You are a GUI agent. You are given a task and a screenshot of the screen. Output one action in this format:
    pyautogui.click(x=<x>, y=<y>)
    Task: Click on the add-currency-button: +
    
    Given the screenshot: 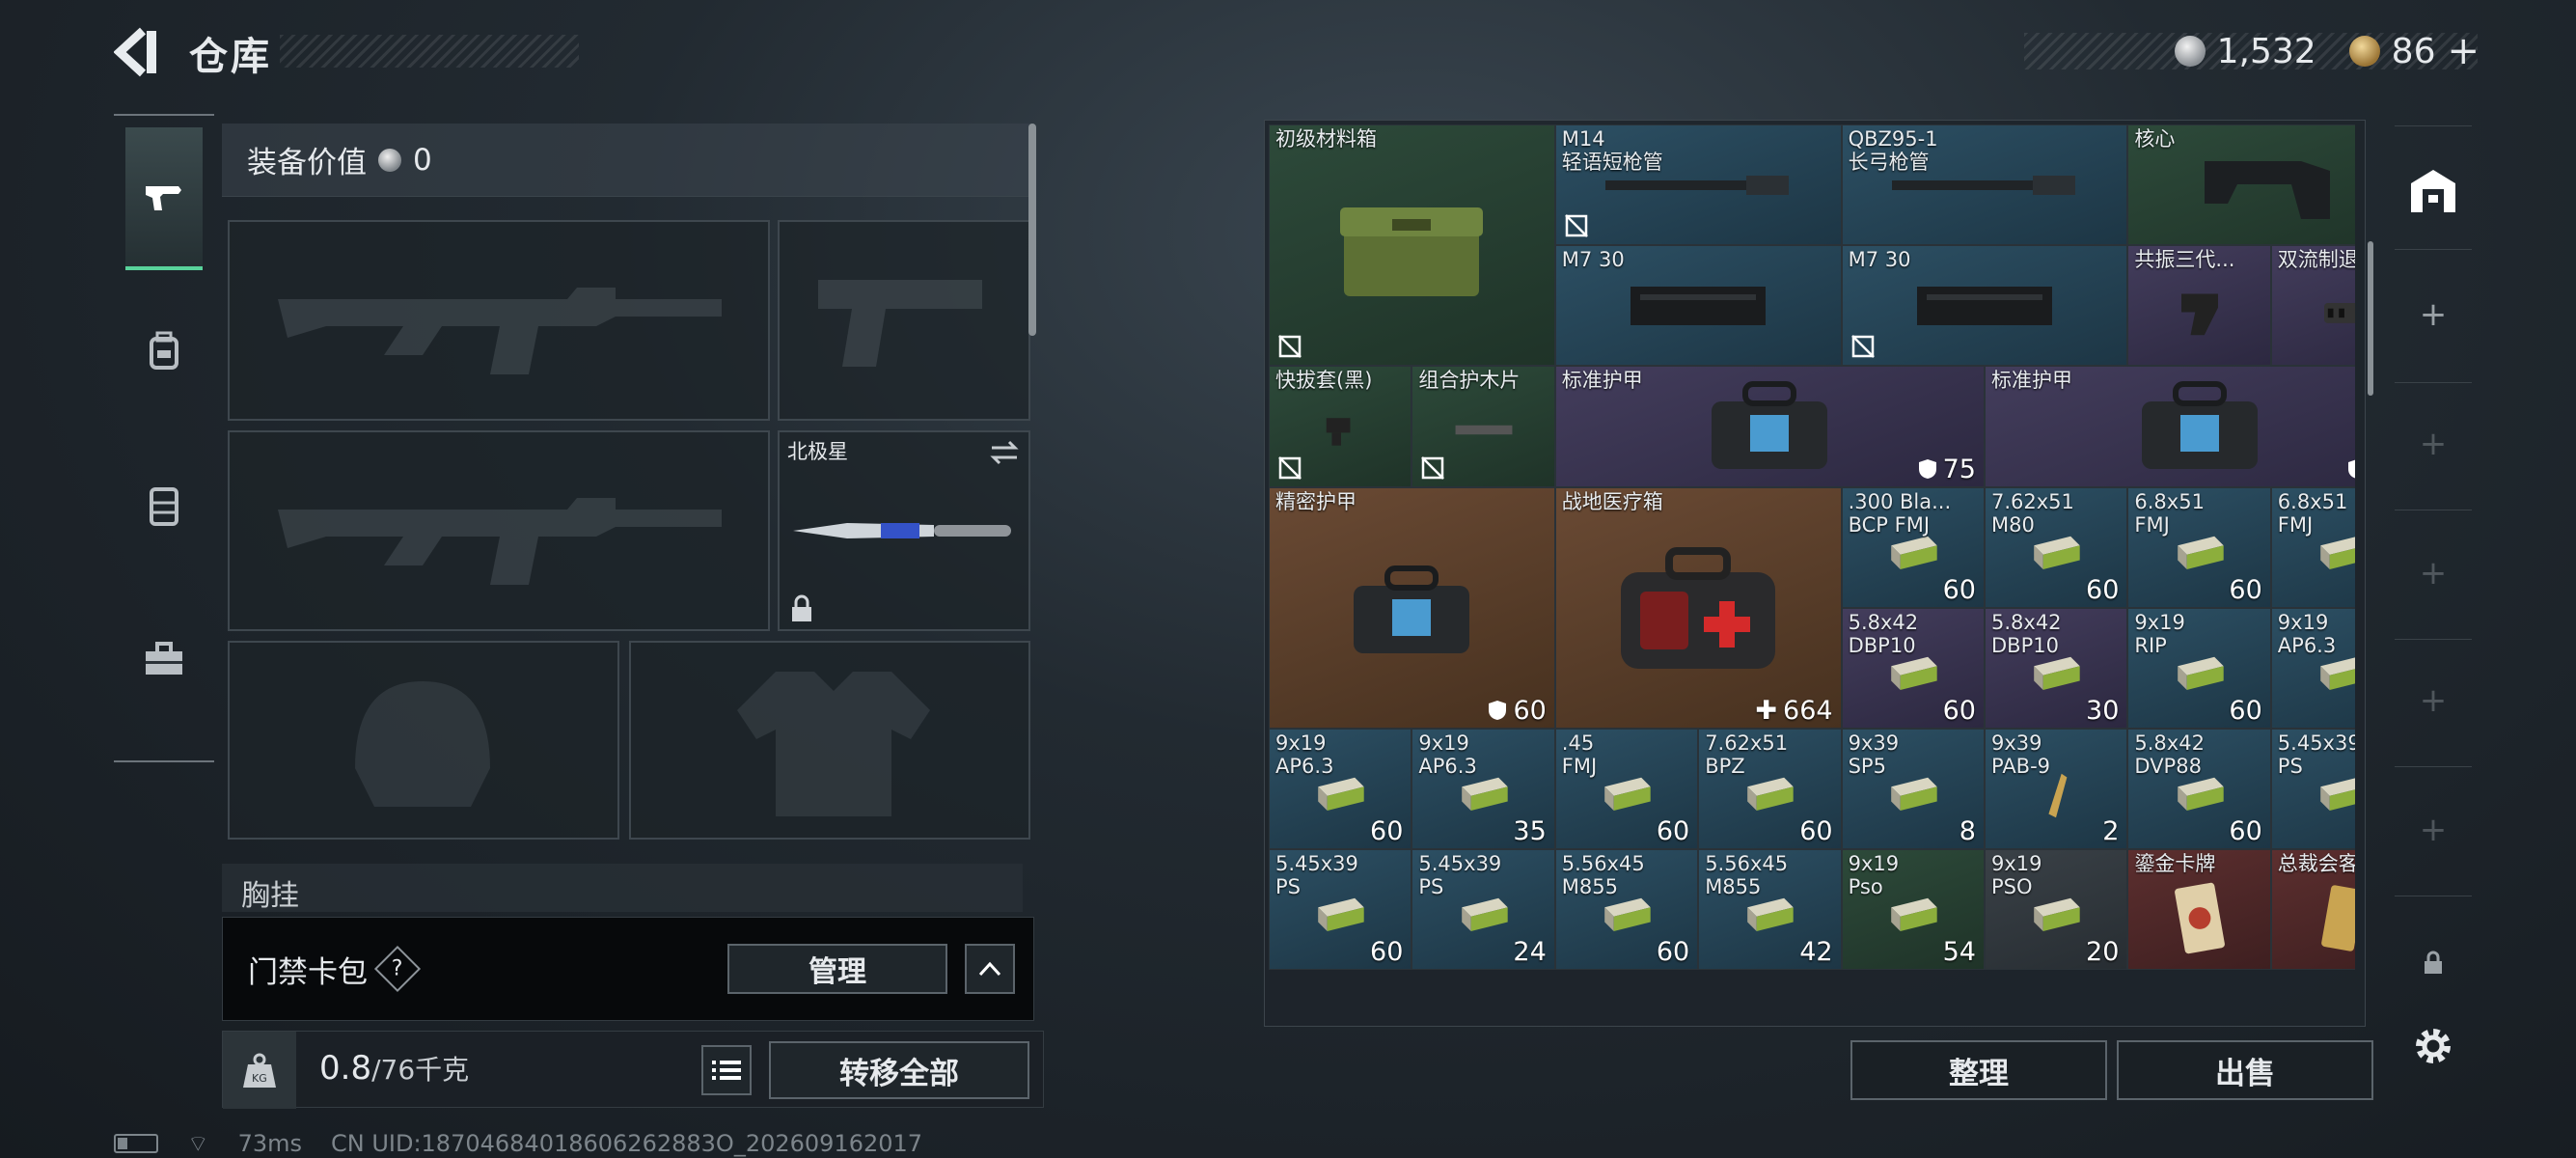 What is the action you would take?
    pyautogui.click(x=2464, y=51)
    